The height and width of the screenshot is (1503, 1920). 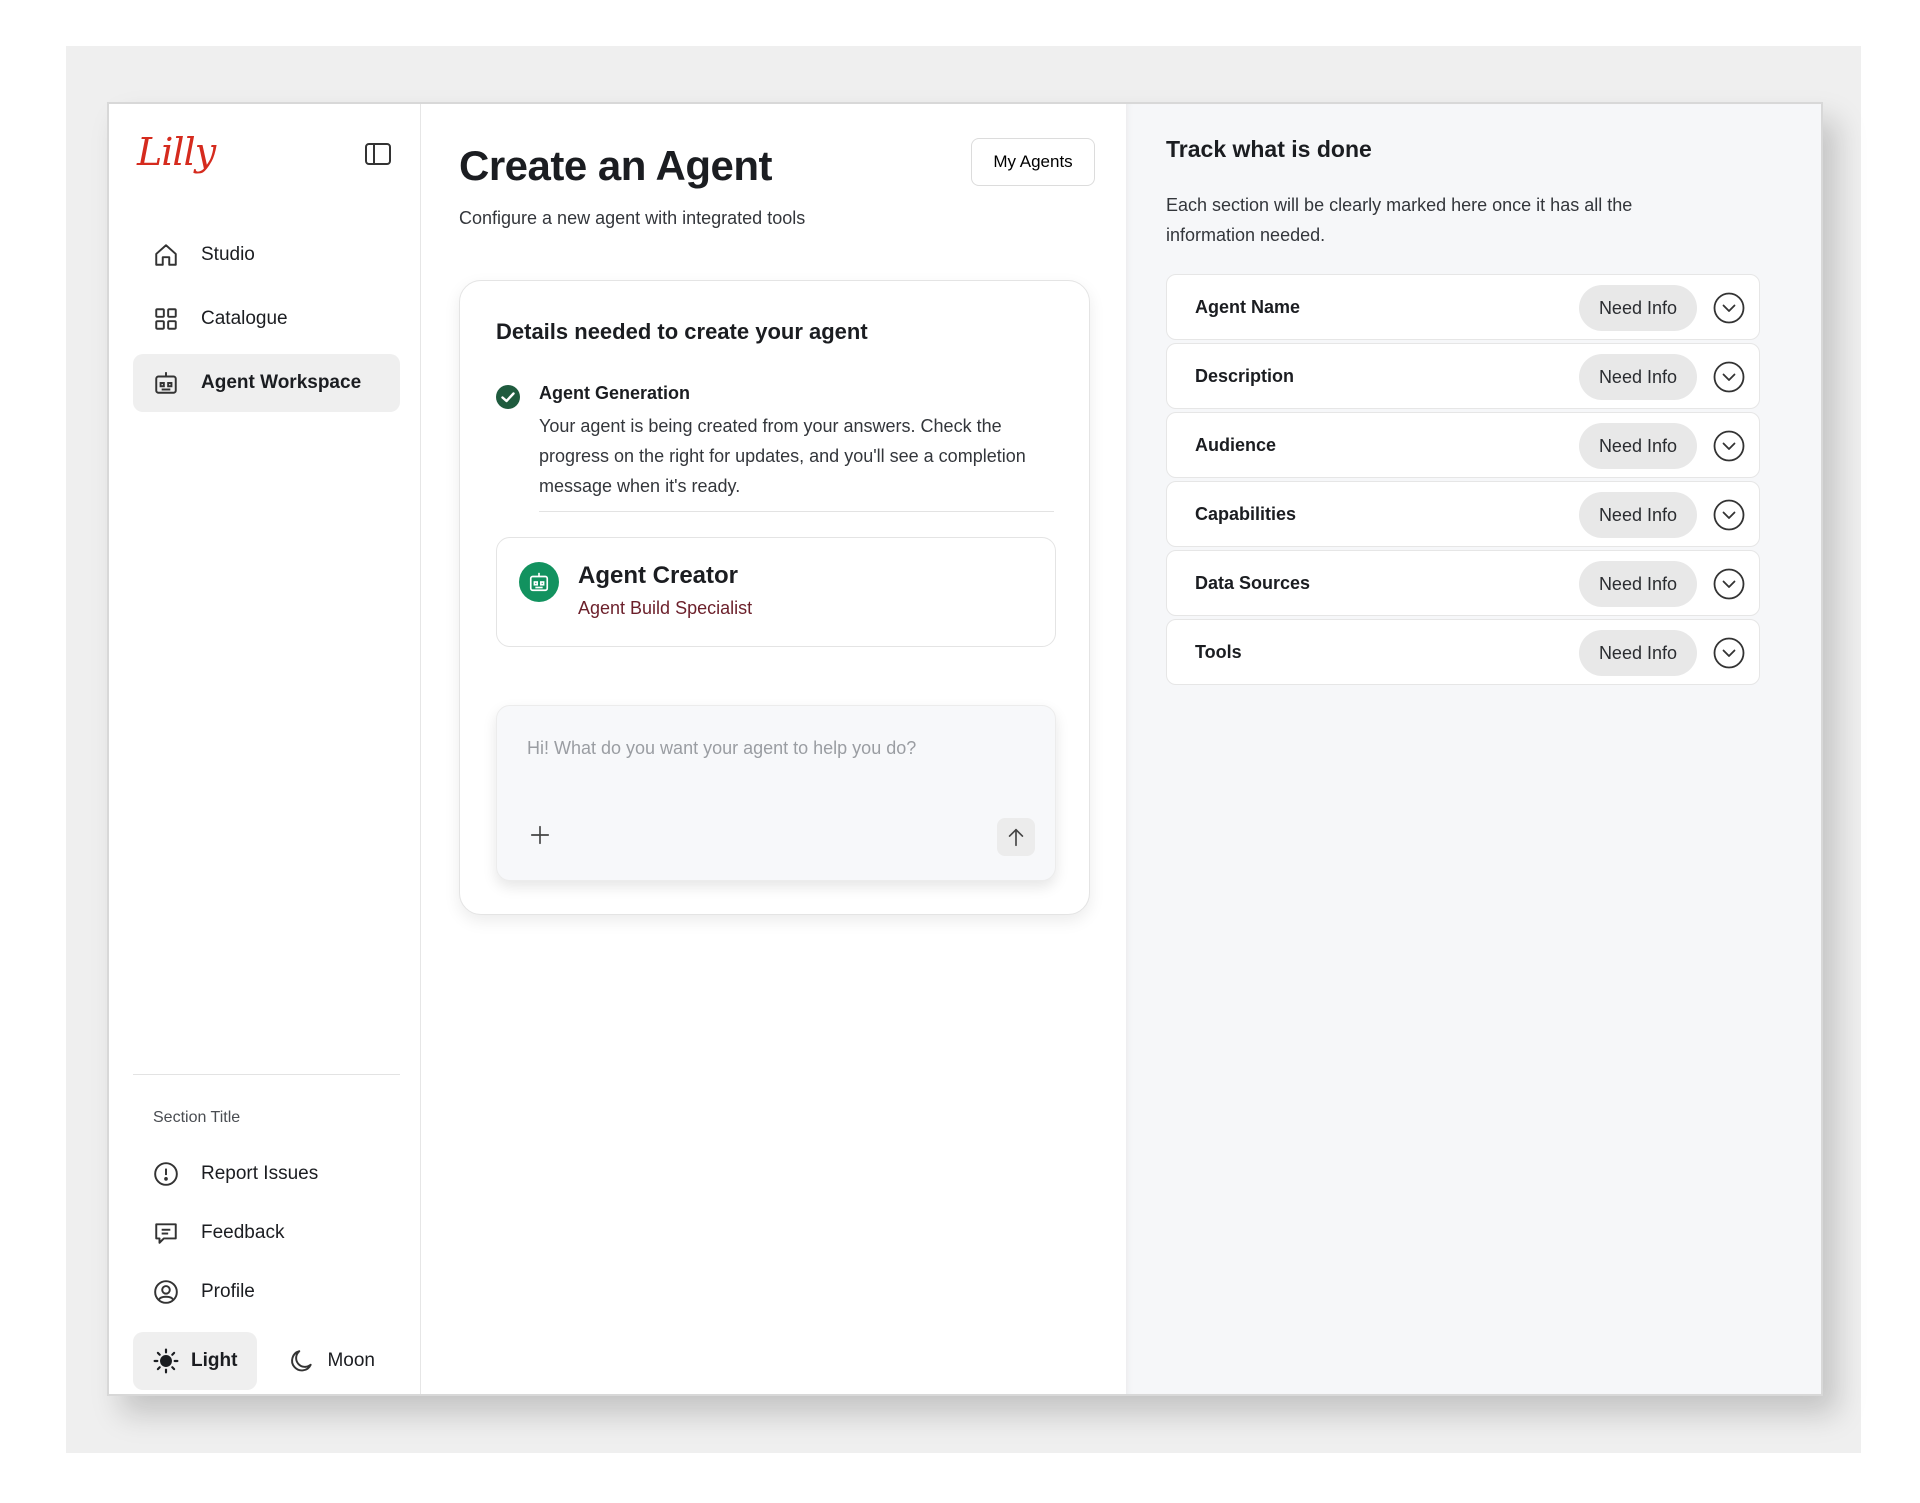 I want to click on track-row-label: Description, so click(x=1245, y=375).